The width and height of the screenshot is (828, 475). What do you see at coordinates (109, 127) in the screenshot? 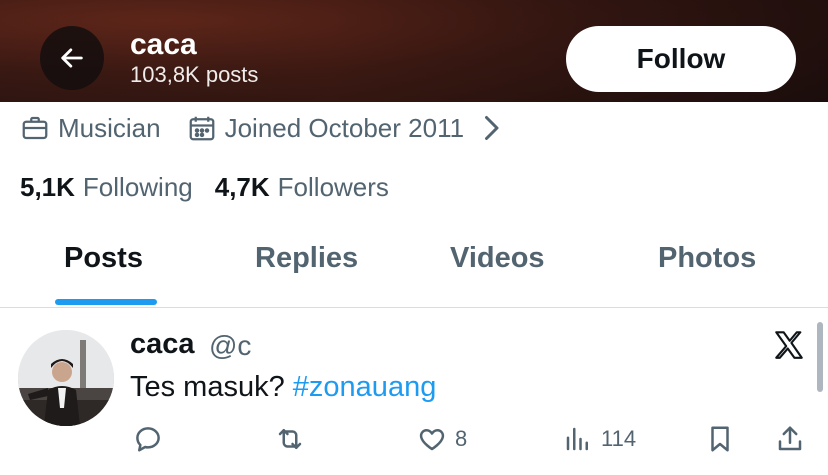
I see `category-label: Musician` at bounding box center [109, 127].